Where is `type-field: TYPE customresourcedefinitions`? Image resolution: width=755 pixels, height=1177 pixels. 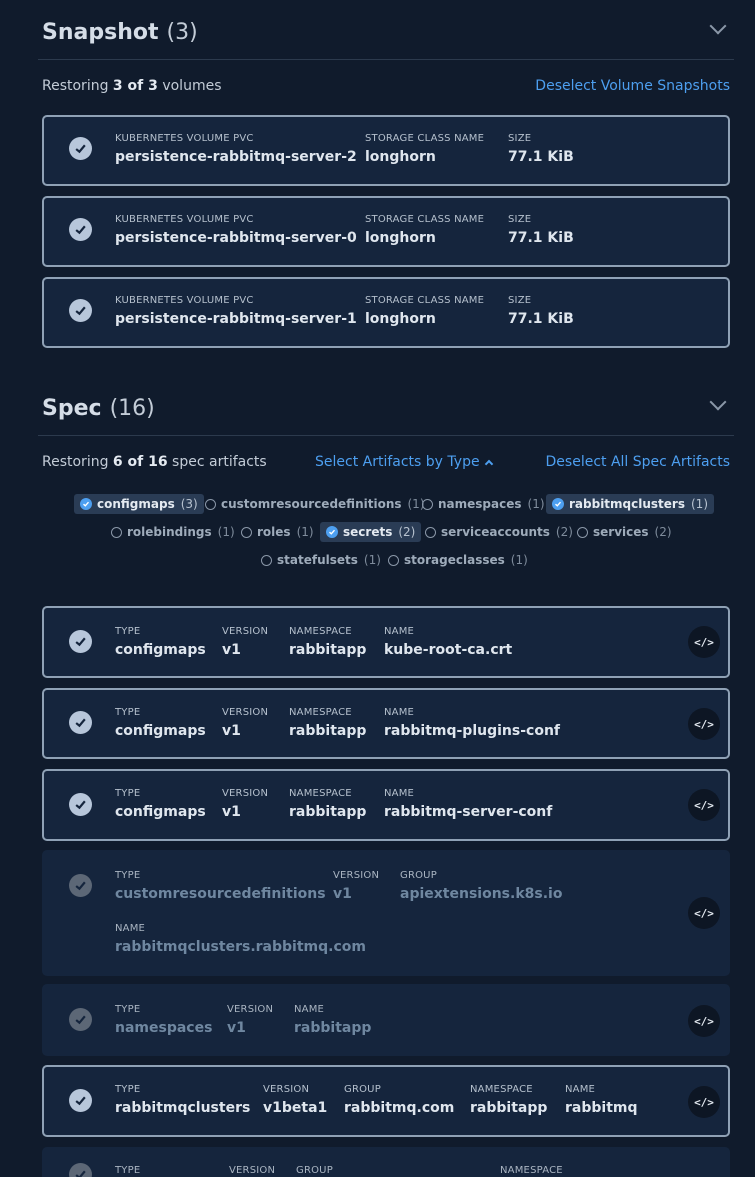 type-field: TYPE customresourcedefinitions is located at coordinates (220, 886).